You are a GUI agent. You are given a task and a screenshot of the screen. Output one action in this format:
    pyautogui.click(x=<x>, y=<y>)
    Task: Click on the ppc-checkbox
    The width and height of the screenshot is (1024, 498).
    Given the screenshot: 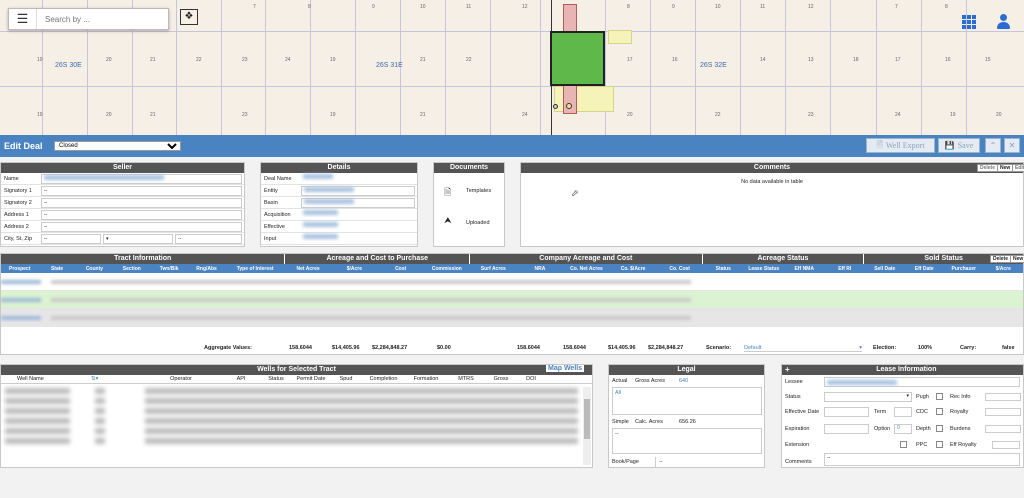 What is the action you would take?
    pyautogui.click(x=939, y=444)
    